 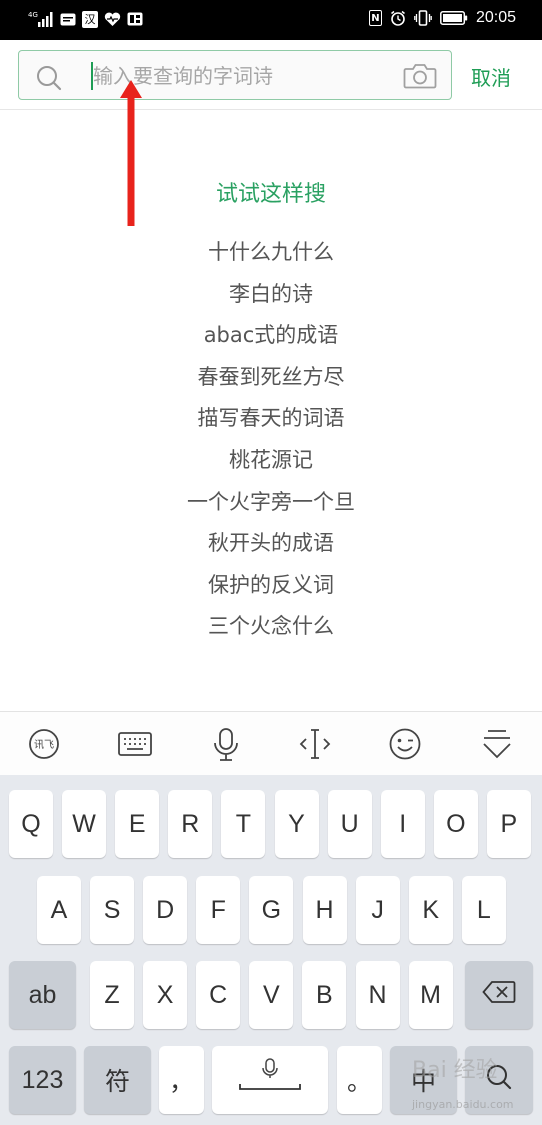 I want to click on key-h: H, so click(x=324, y=910).